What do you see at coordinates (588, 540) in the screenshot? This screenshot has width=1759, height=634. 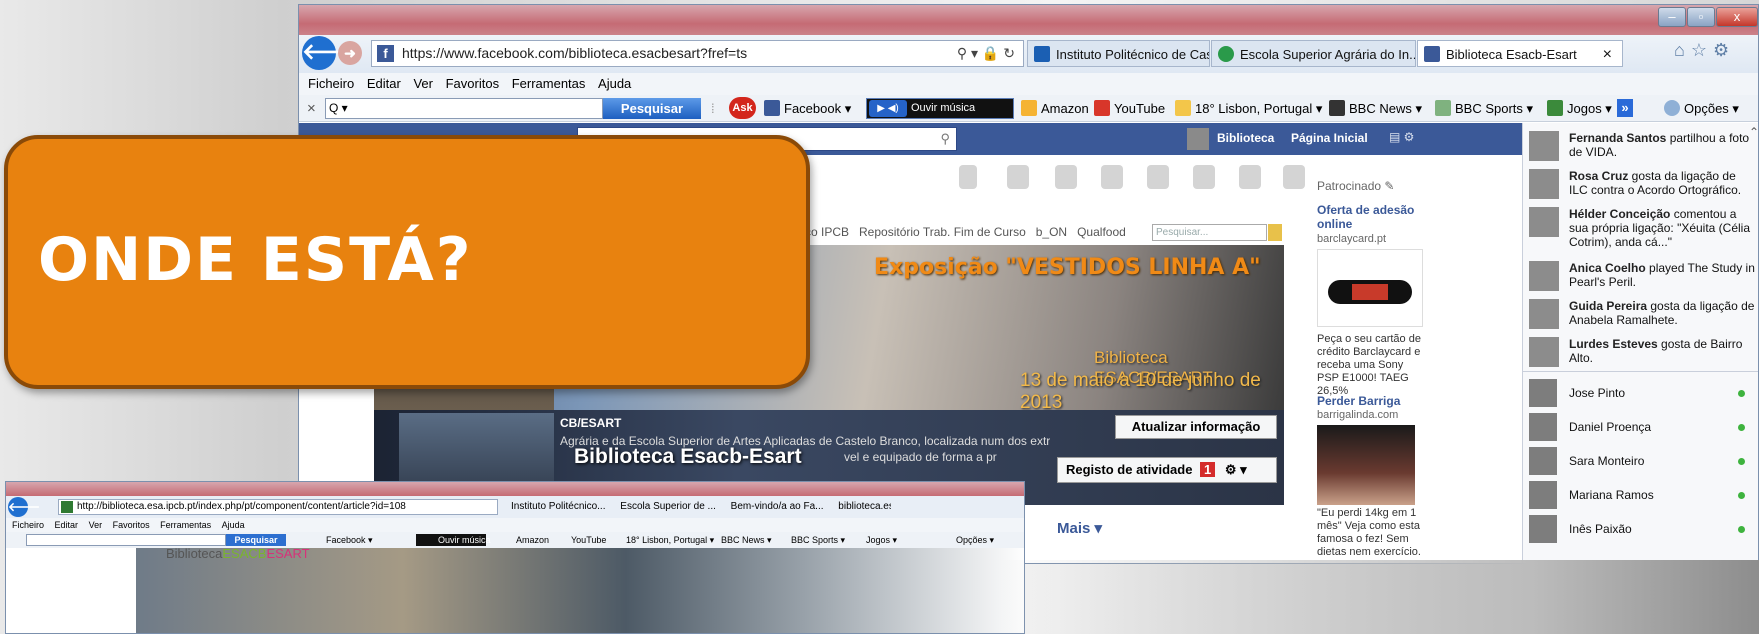 I see `toolbar-youtube-2: YouTube` at bounding box center [588, 540].